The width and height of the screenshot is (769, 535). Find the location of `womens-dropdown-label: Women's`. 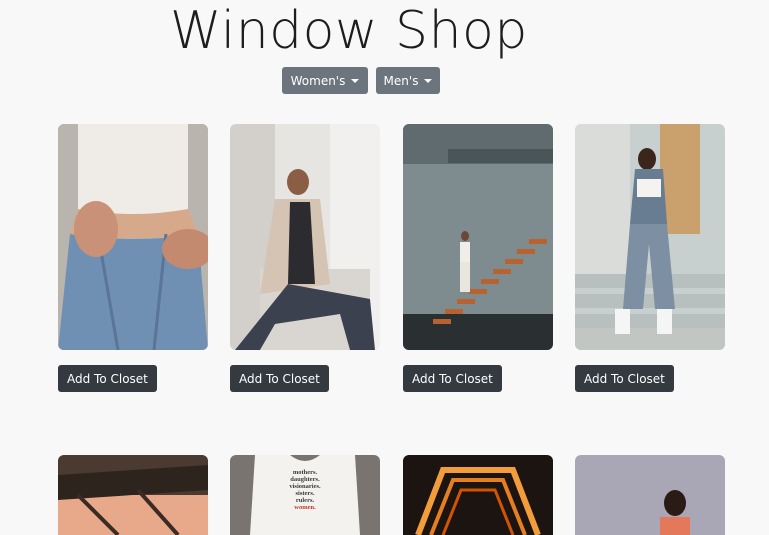

womens-dropdown-label: Women's is located at coordinates (318, 80).